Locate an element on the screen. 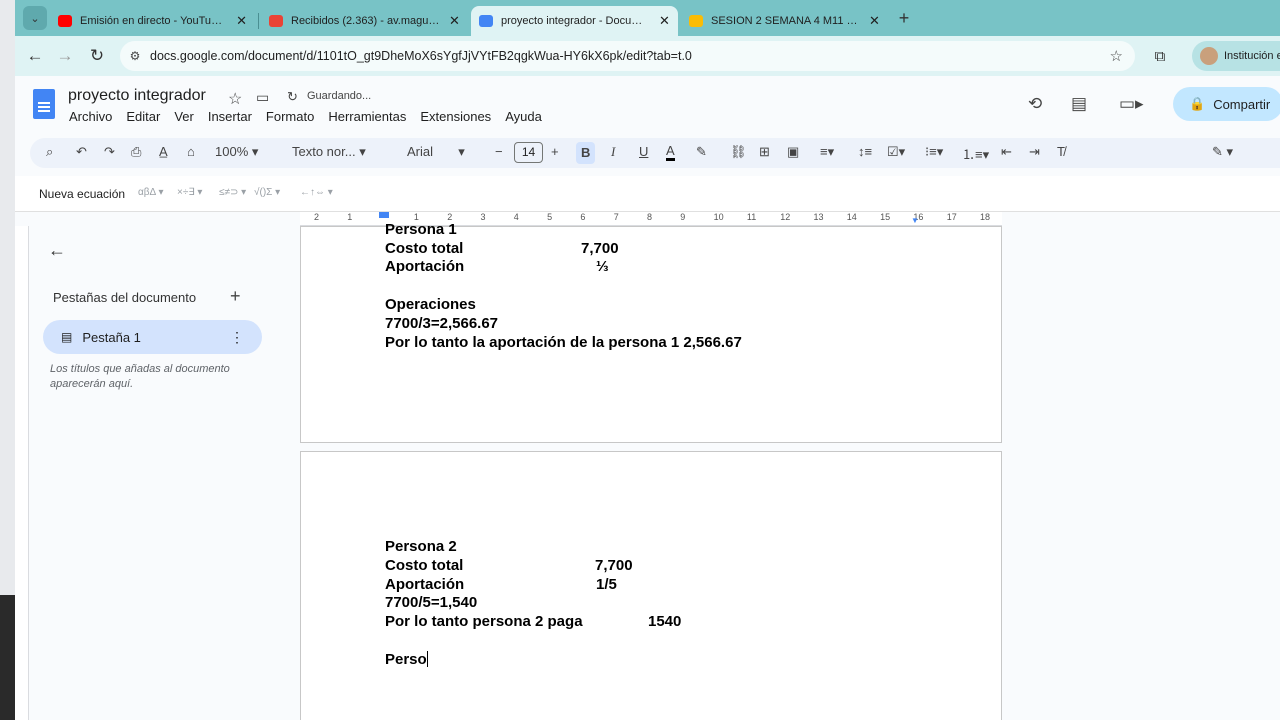  new-equation-button: Nueva ecuación is located at coordinates (82, 194).